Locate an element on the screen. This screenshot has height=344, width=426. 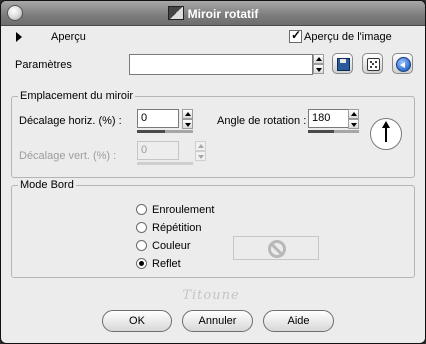
angle-spin-up is located at coordinates (353, 114).